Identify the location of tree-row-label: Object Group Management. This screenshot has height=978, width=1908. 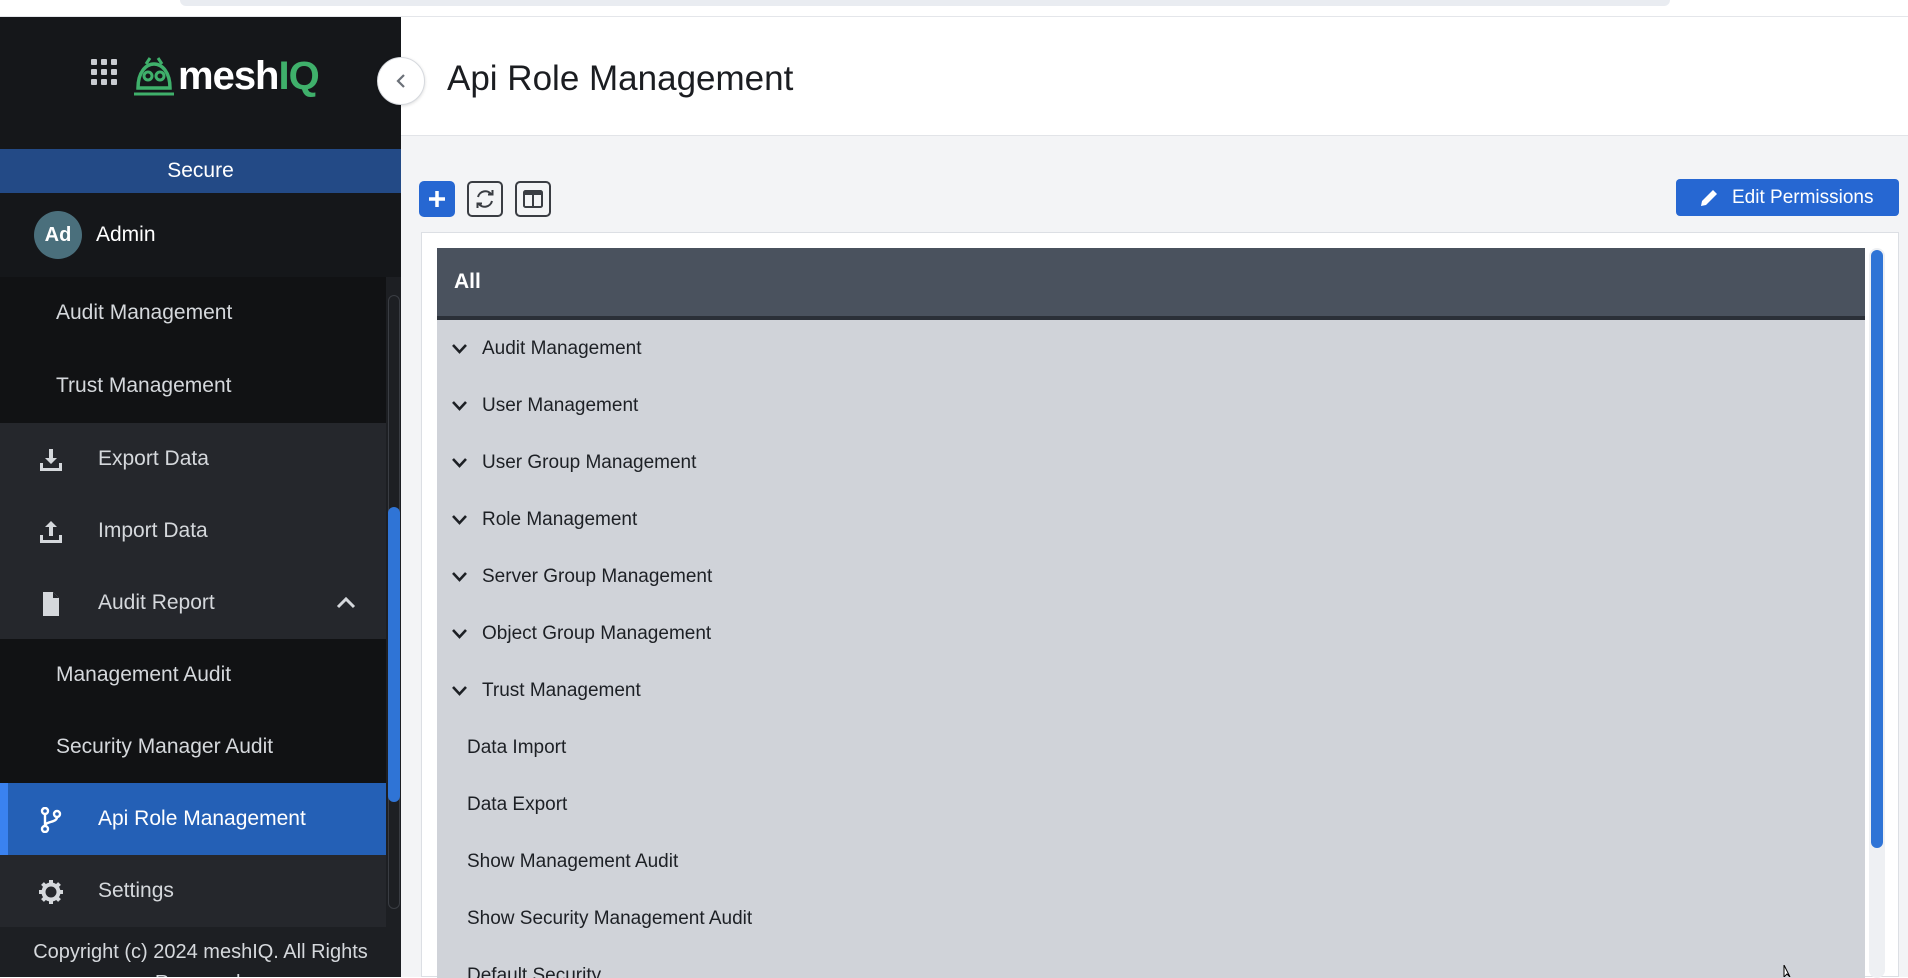
(596, 634).